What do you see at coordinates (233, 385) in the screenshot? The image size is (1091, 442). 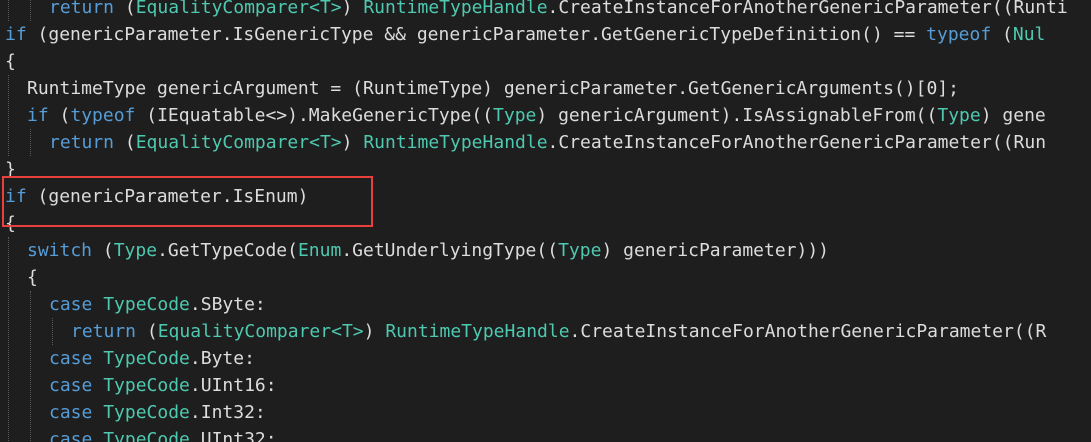 I see `code-token: .UInt16:` at bounding box center [233, 385].